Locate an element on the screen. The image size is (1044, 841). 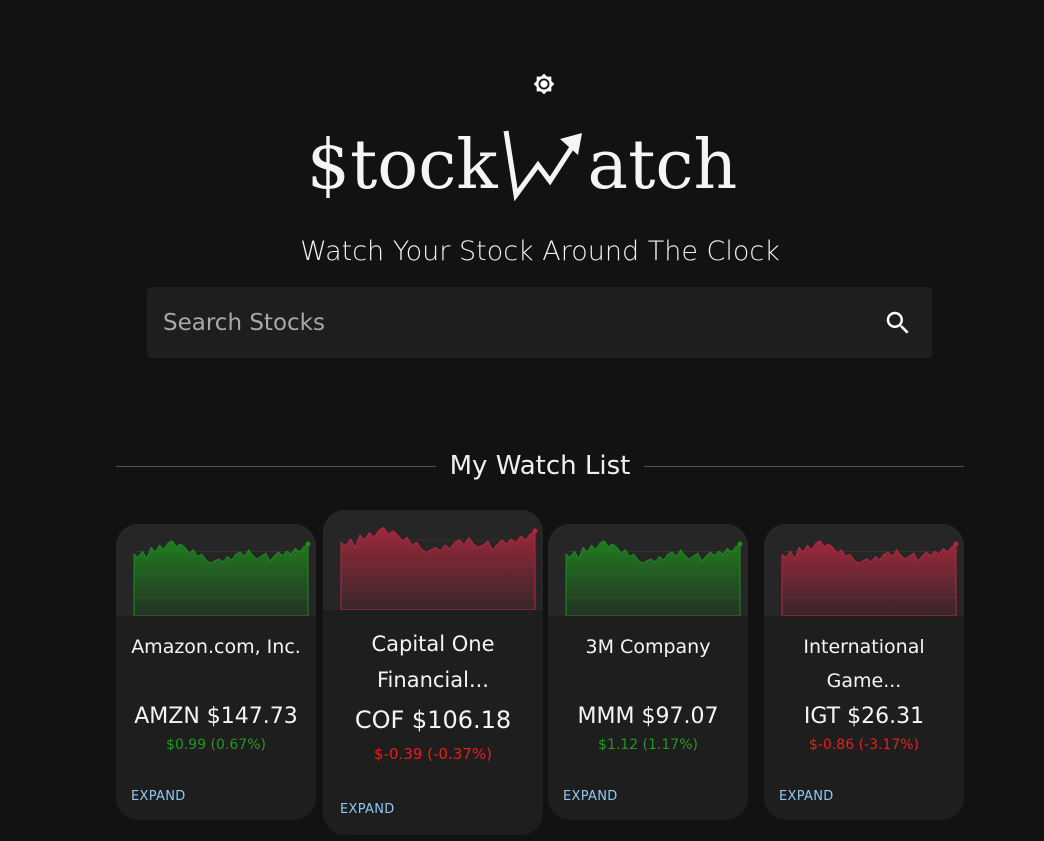
tagline: Watch Your Stock Around The Clock is located at coordinates (540, 251).